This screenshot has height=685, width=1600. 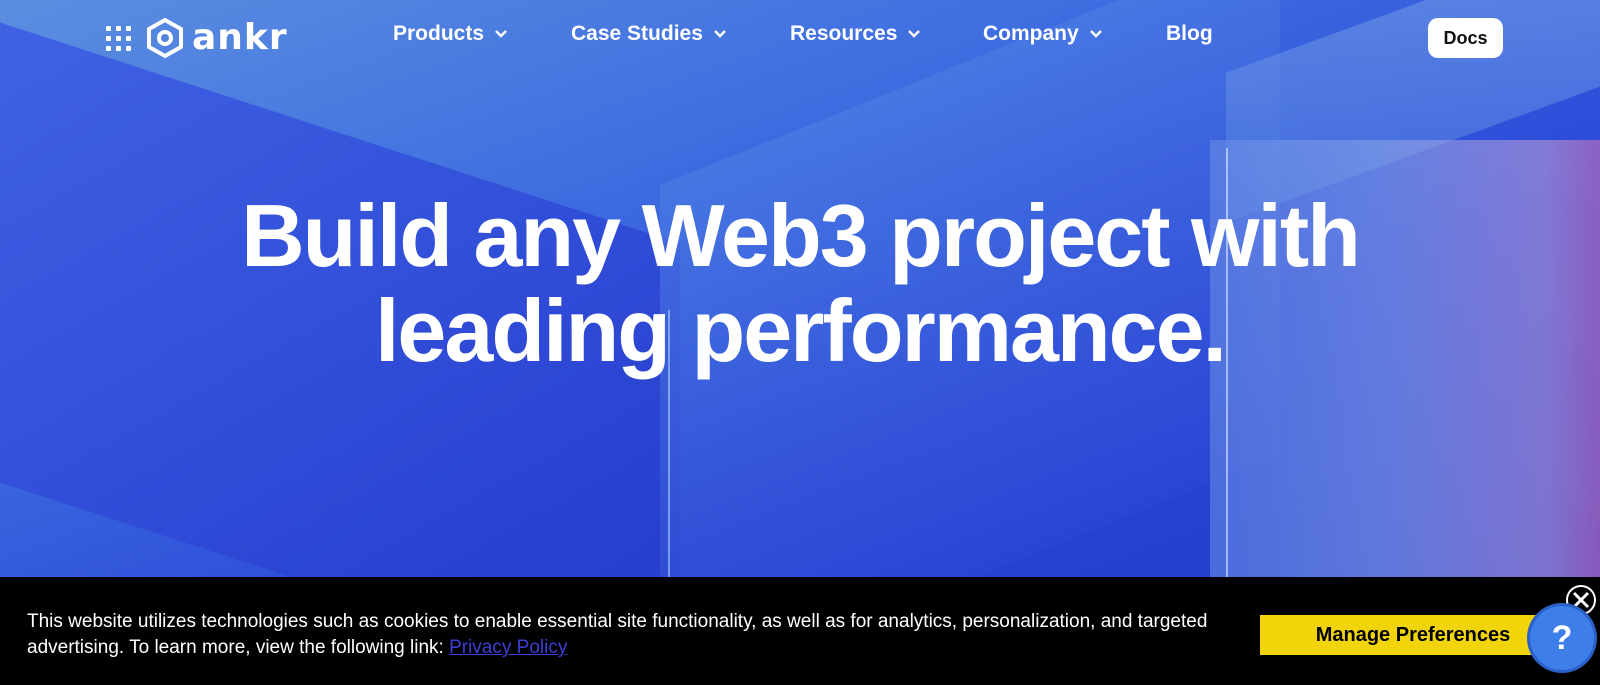 What do you see at coordinates (508, 647) in the screenshot?
I see `privacy-policy-link: Privacy Policy` at bounding box center [508, 647].